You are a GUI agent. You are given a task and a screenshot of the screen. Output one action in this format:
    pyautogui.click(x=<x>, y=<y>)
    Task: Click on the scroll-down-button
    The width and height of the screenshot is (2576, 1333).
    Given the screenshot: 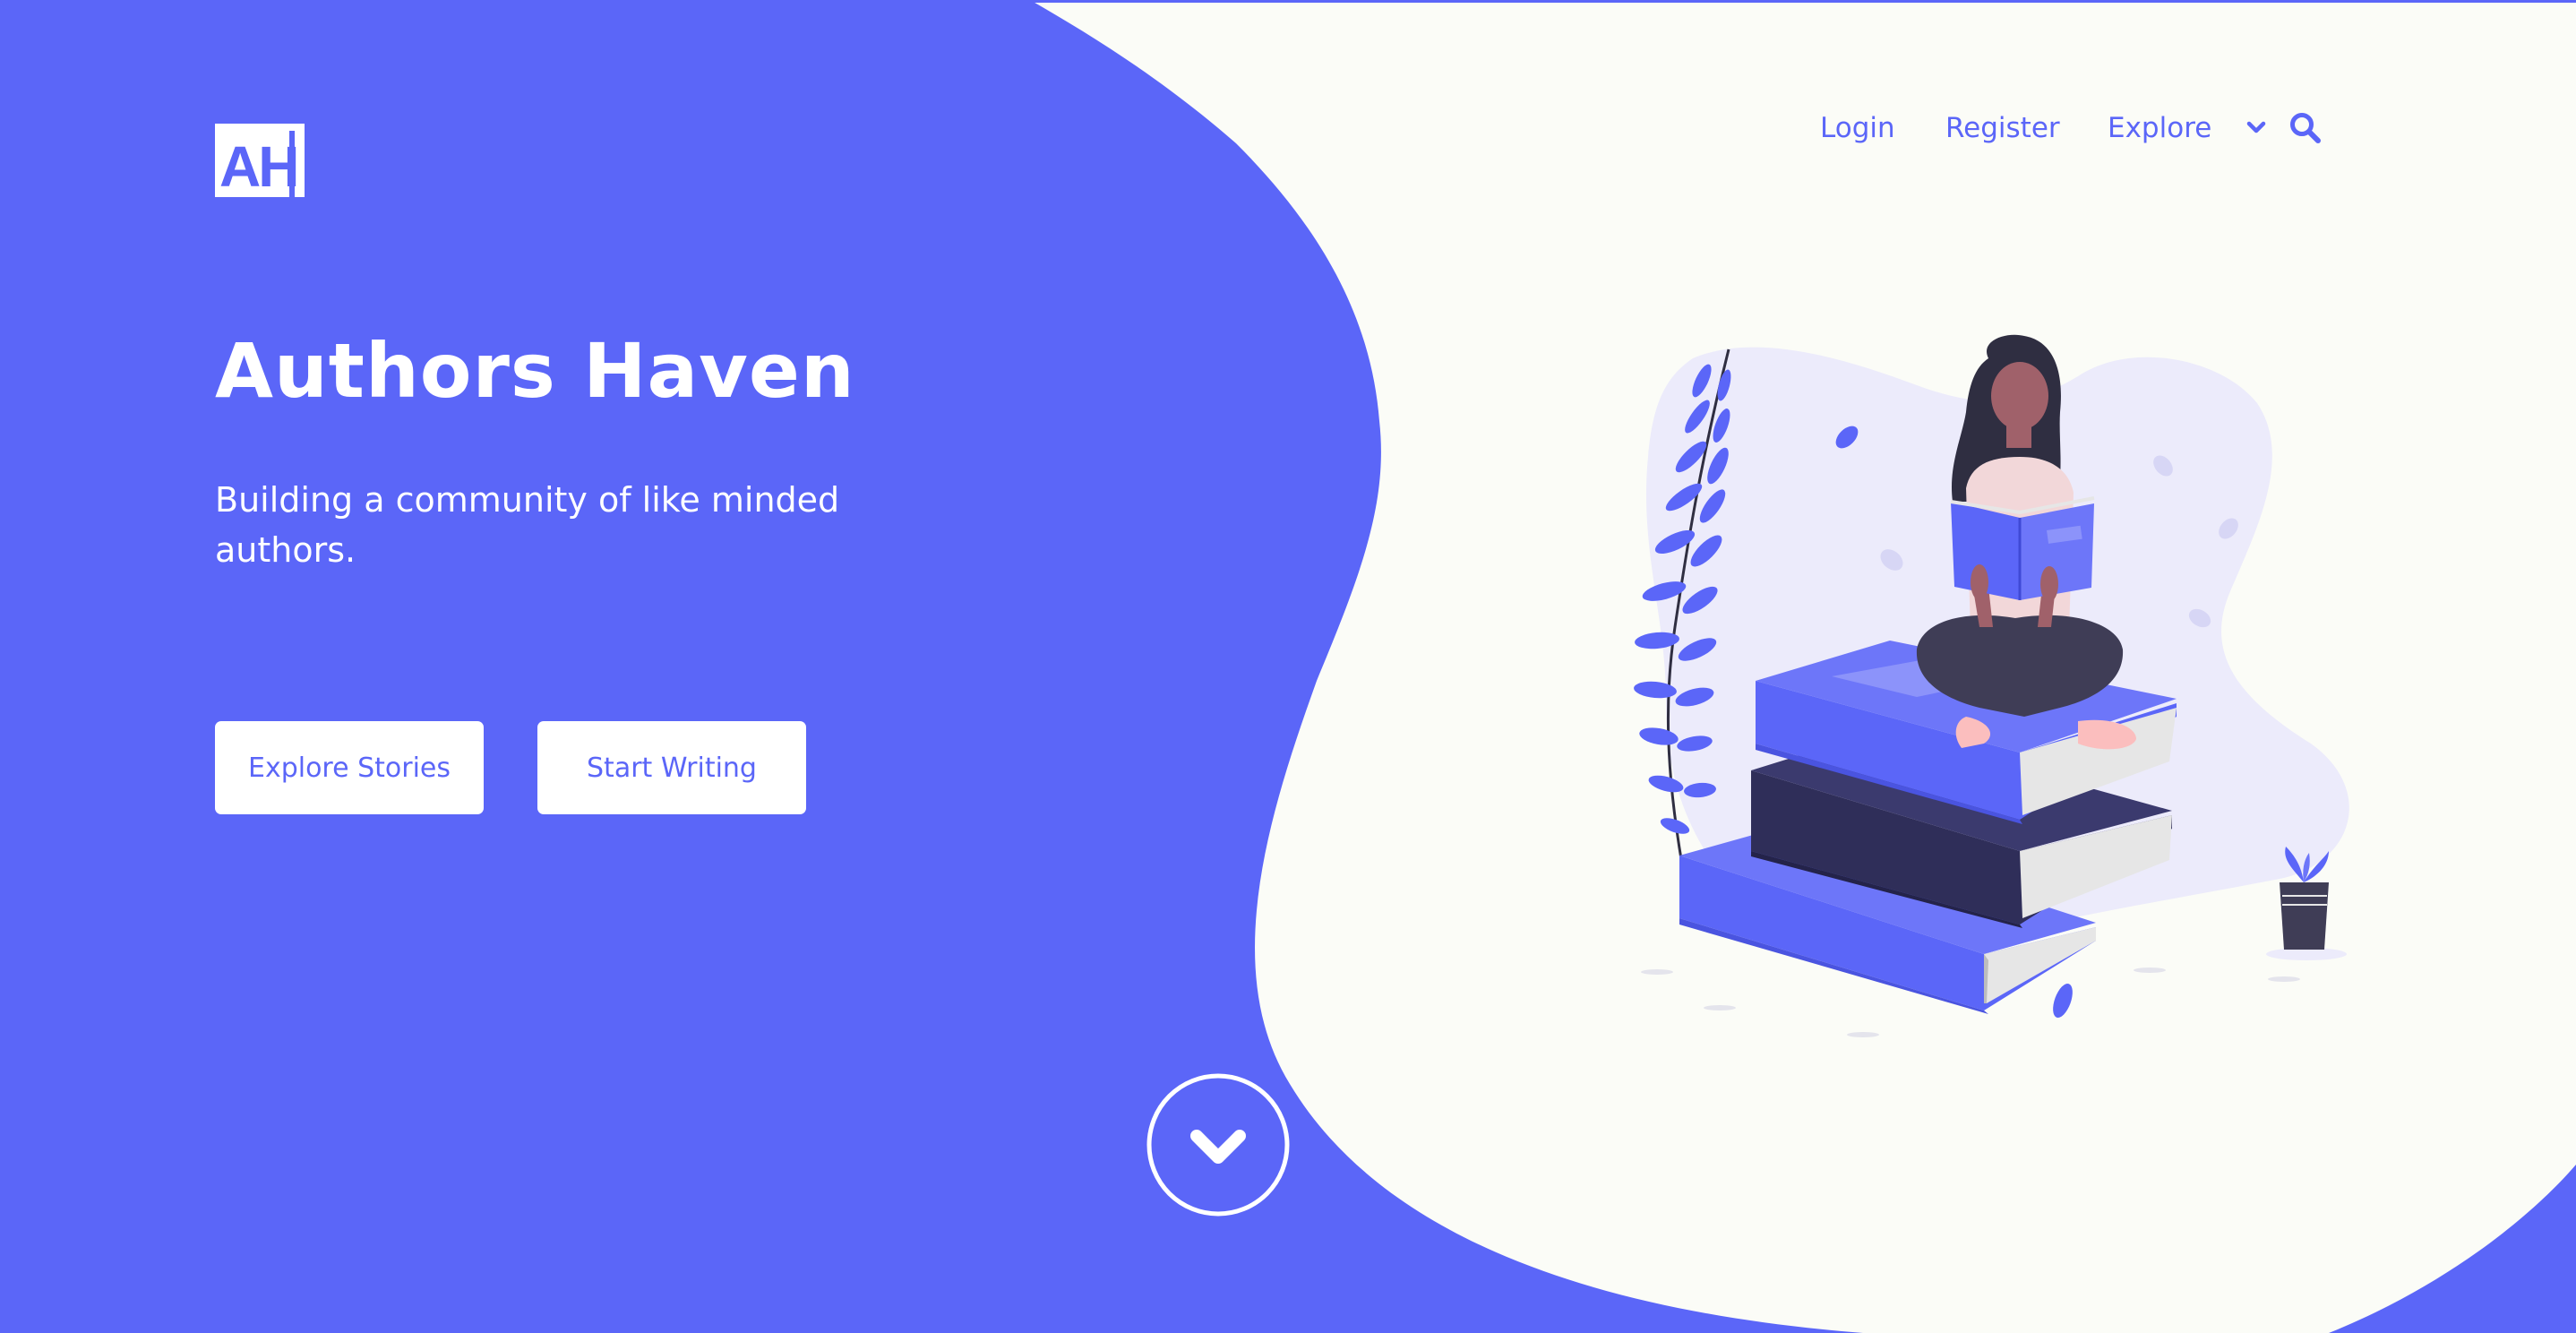 What is the action you would take?
    pyautogui.click(x=1218, y=1145)
    